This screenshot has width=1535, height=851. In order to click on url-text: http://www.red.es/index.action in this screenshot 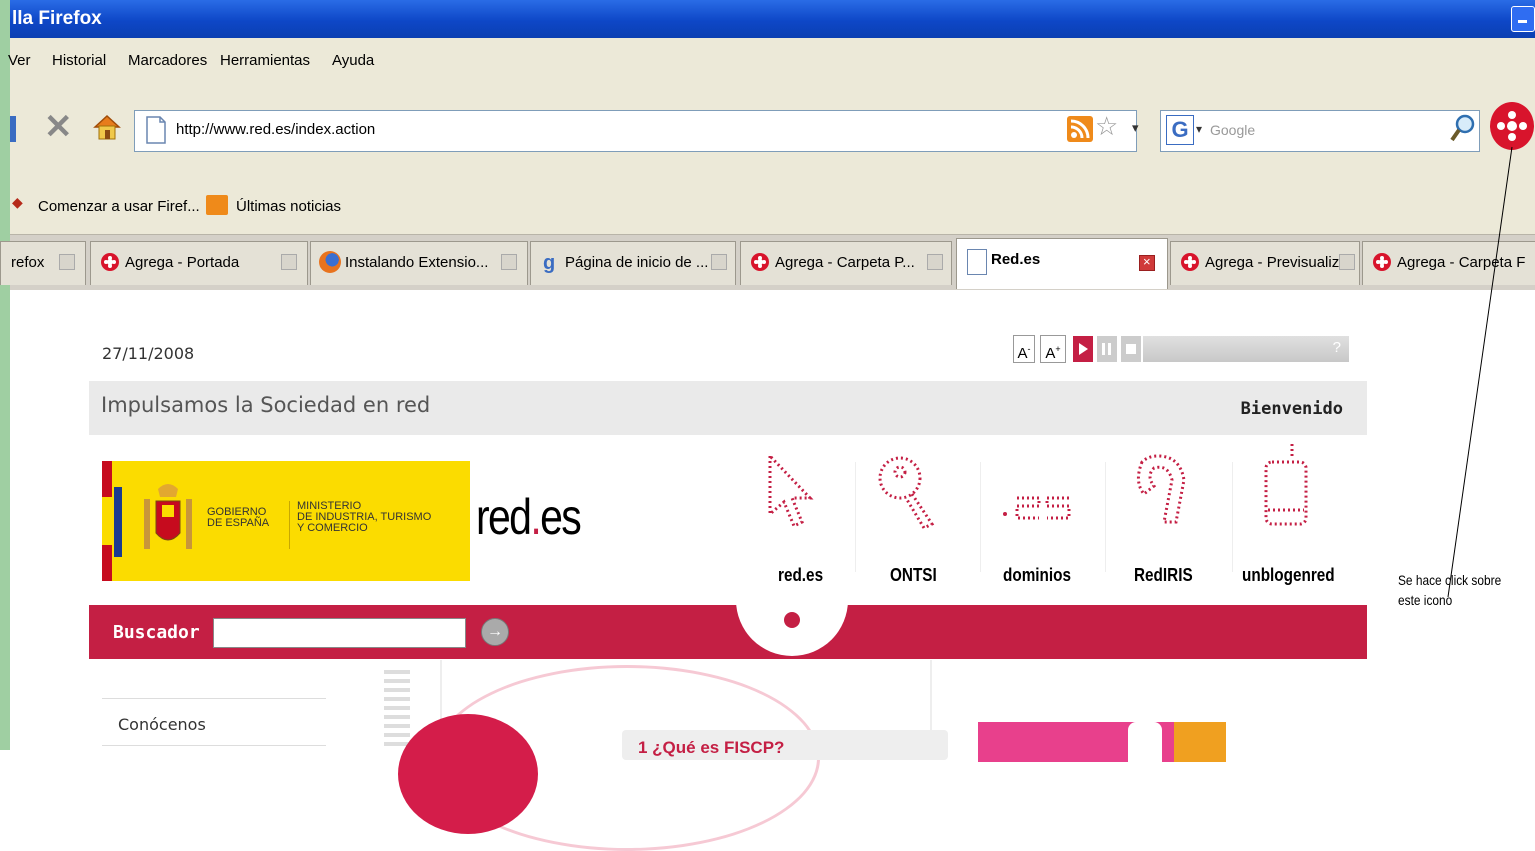, I will do `click(276, 129)`.